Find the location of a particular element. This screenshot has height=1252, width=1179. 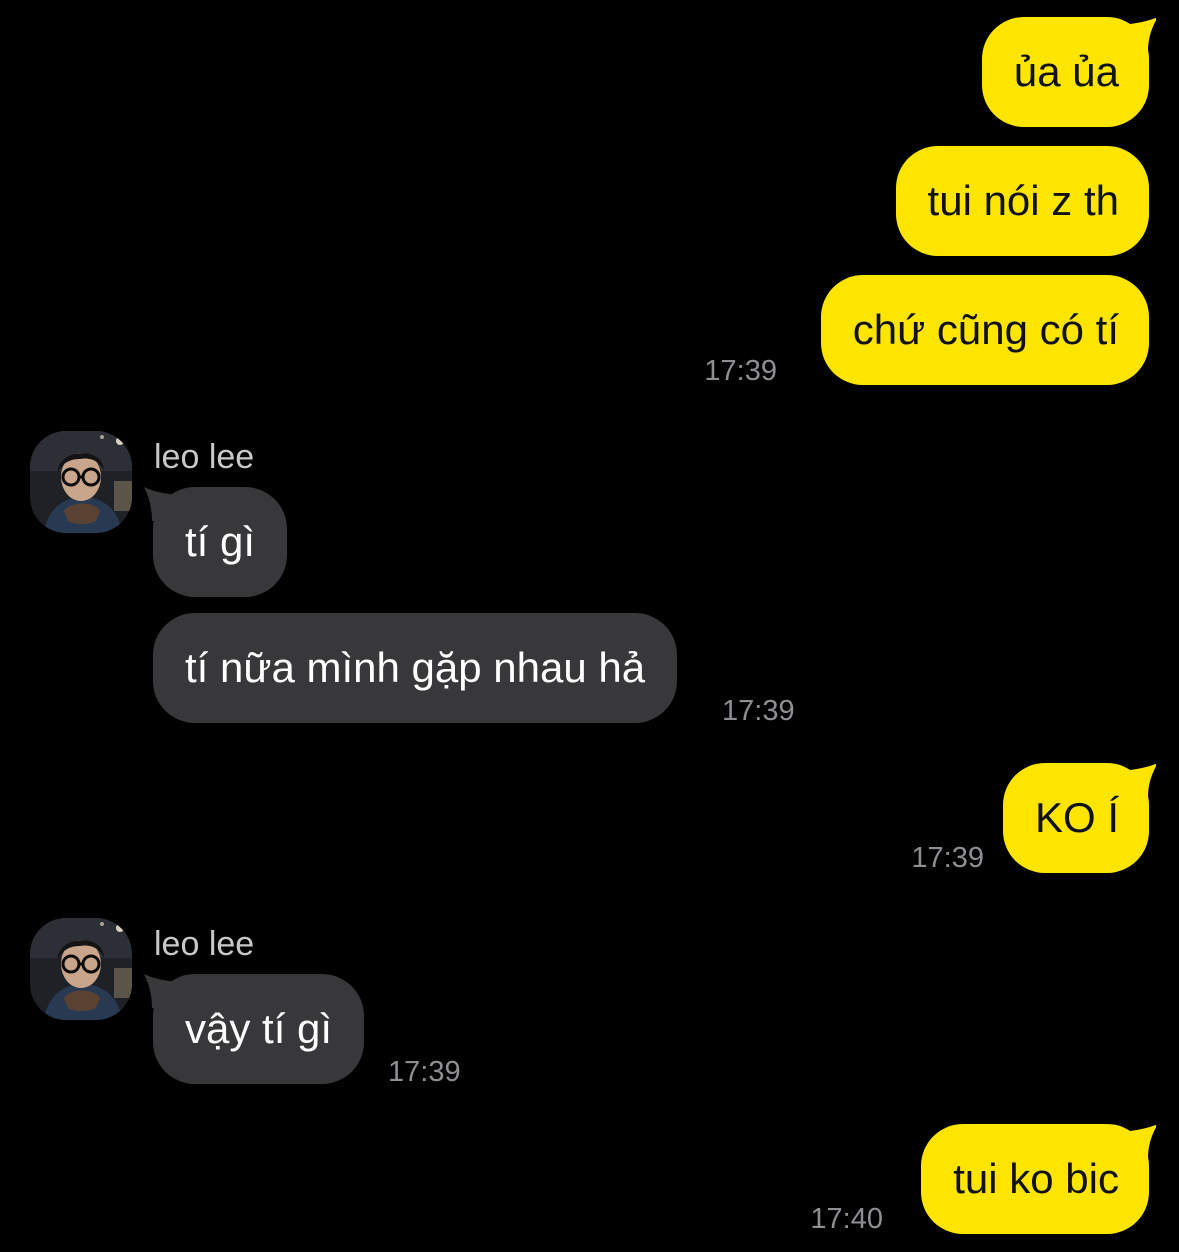

message-bubble-incoming: tí nữa mình gặp nhau hả is located at coordinates (415, 668).